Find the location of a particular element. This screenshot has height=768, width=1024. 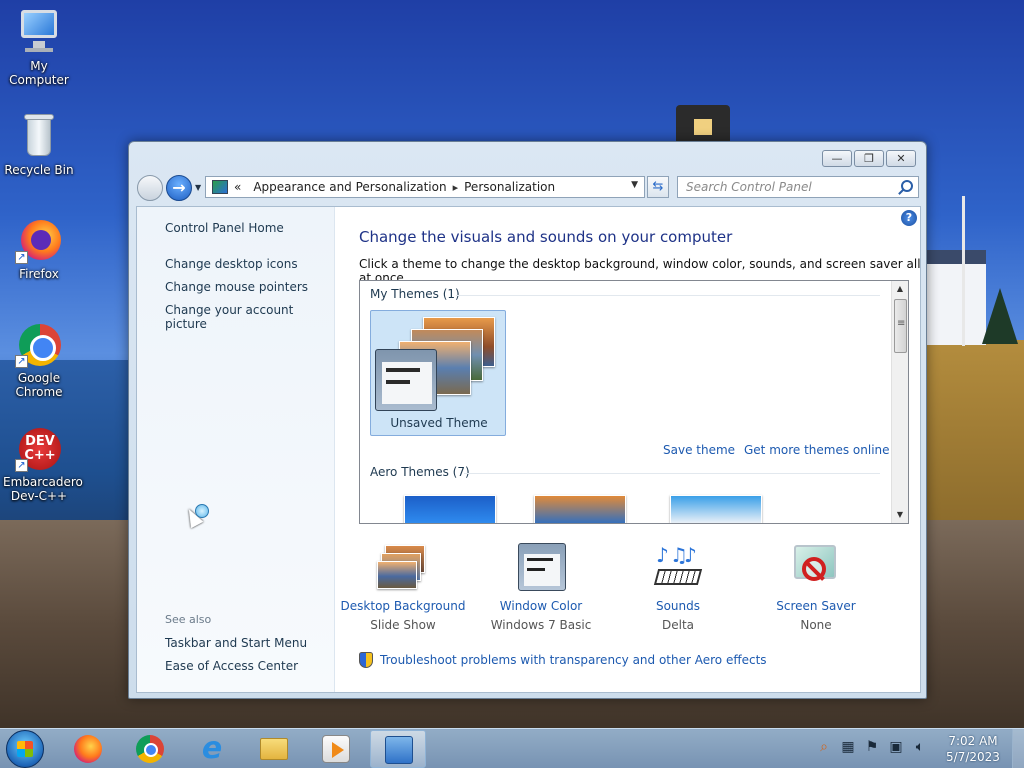

computer-icon is located at coordinates (39, 32).